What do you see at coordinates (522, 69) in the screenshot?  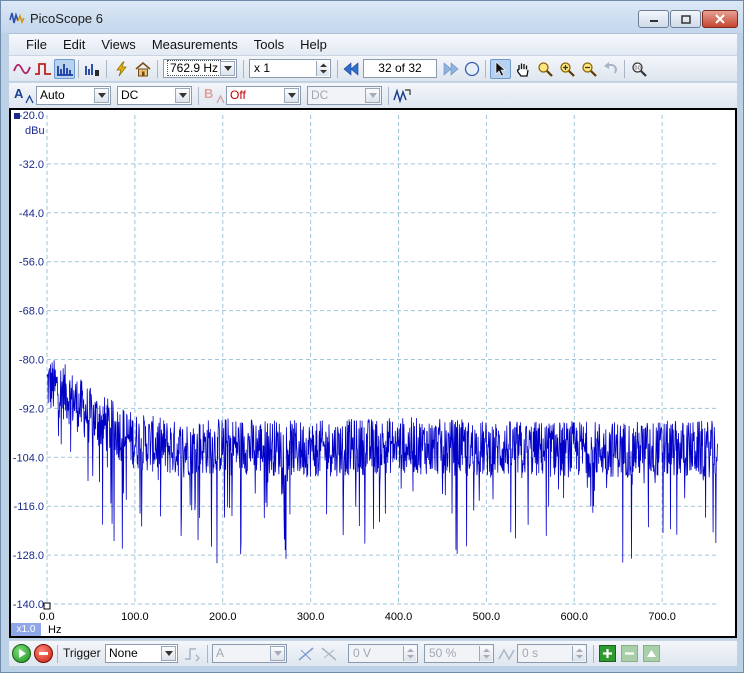 I see `hand-tool-button` at bounding box center [522, 69].